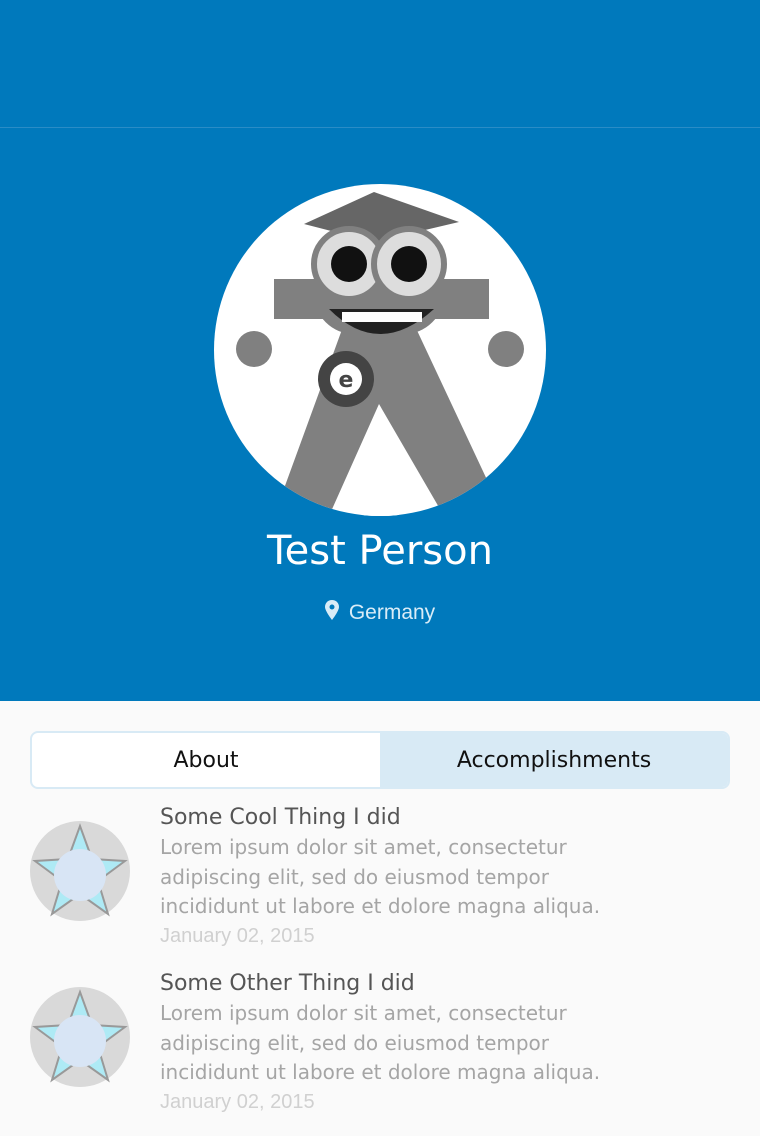 This screenshot has width=760, height=1136. Describe the element at coordinates (380, 64) in the screenshot. I see `top-bar` at that location.